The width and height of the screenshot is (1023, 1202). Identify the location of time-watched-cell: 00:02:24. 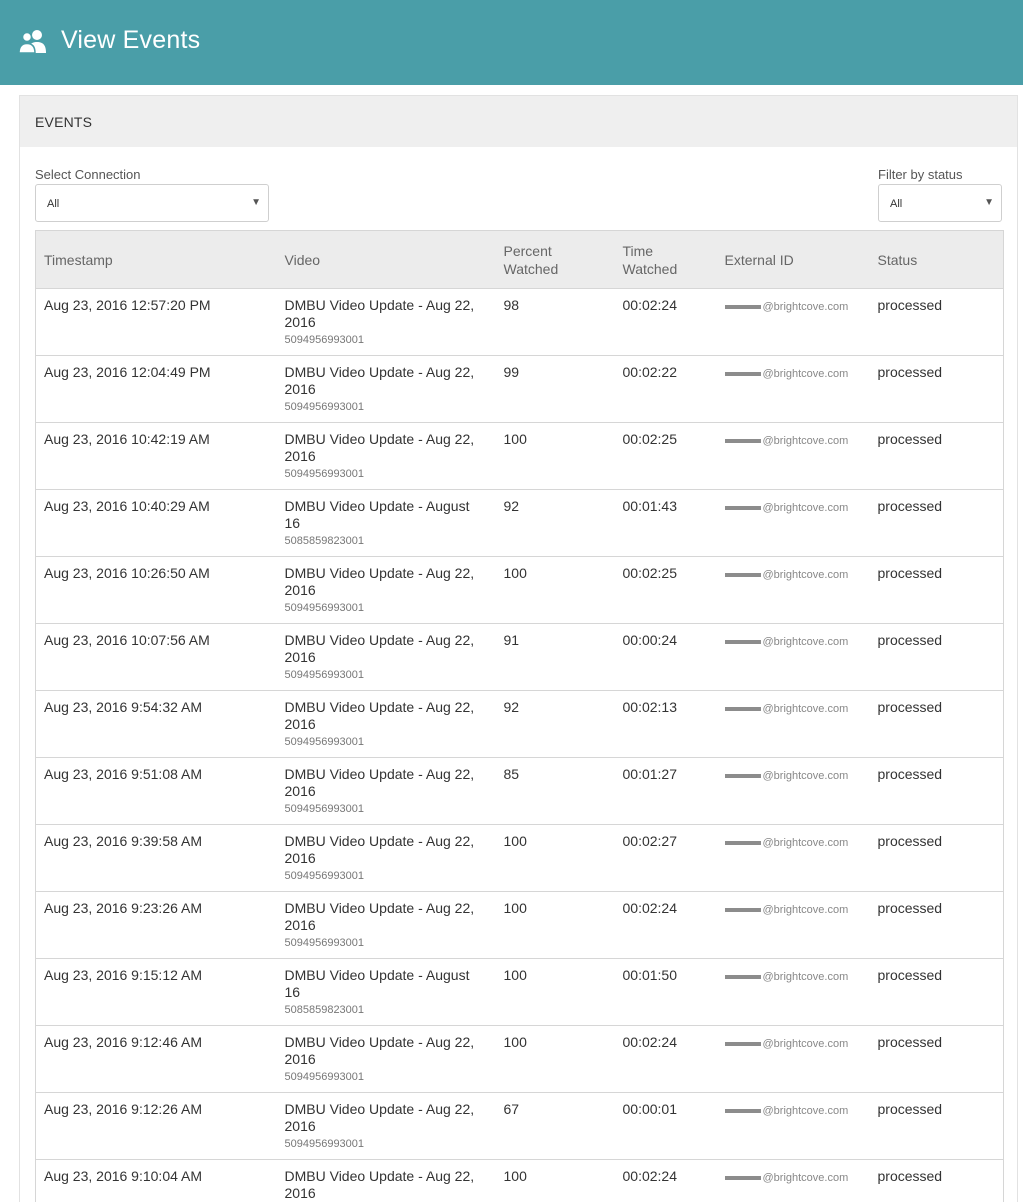
(665, 1059).